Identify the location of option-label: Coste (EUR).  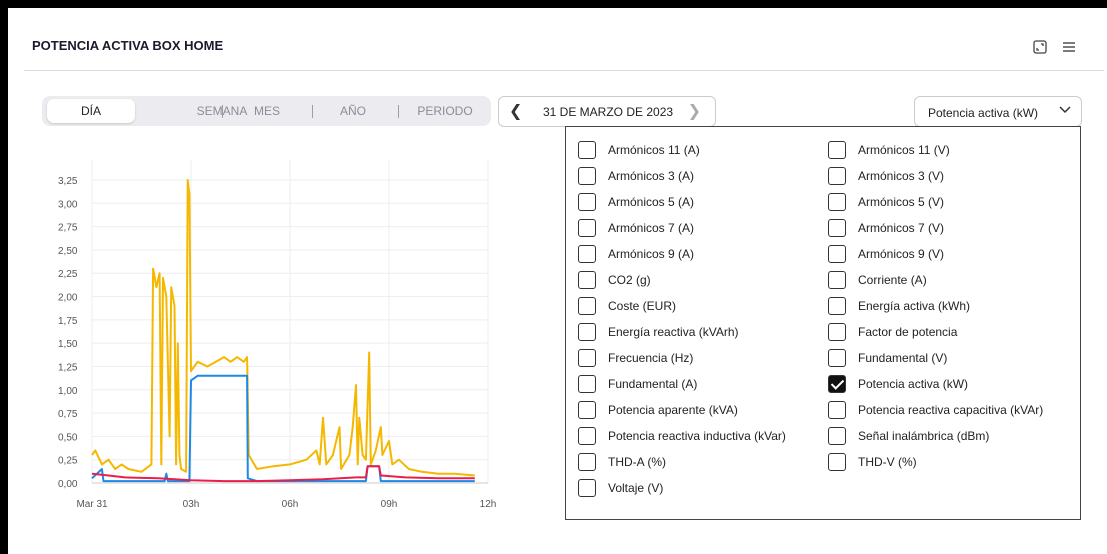
(642, 306).